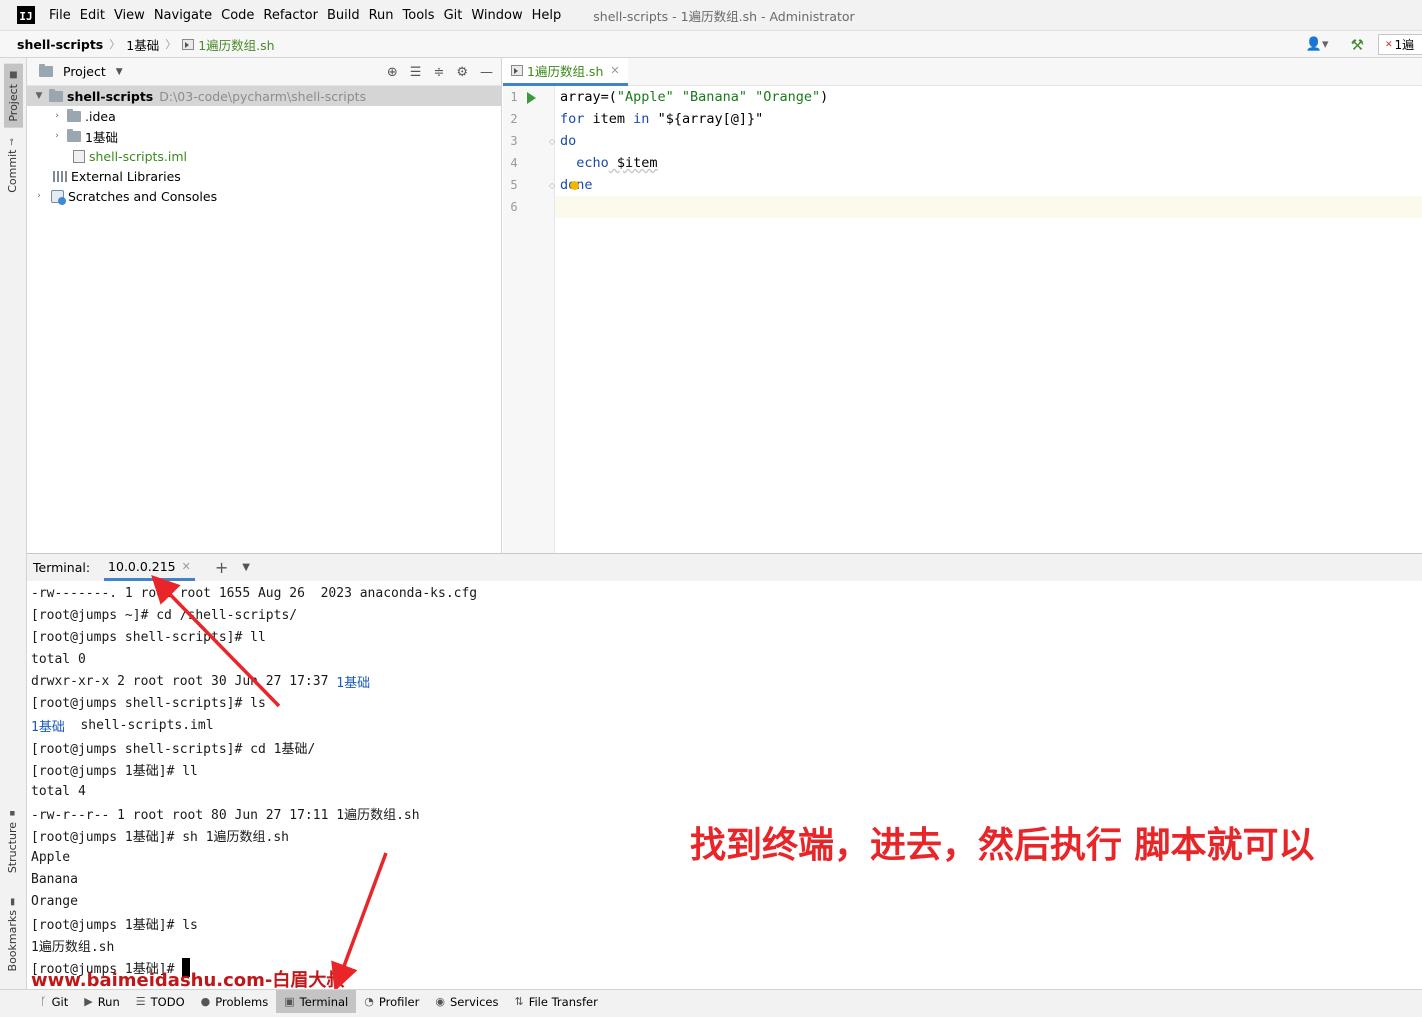 The image size is (1422, 1017). What do you see at coordinates (609, 119) in the screenshot?
I see `code-token: item` at bounding box center [609, 119].